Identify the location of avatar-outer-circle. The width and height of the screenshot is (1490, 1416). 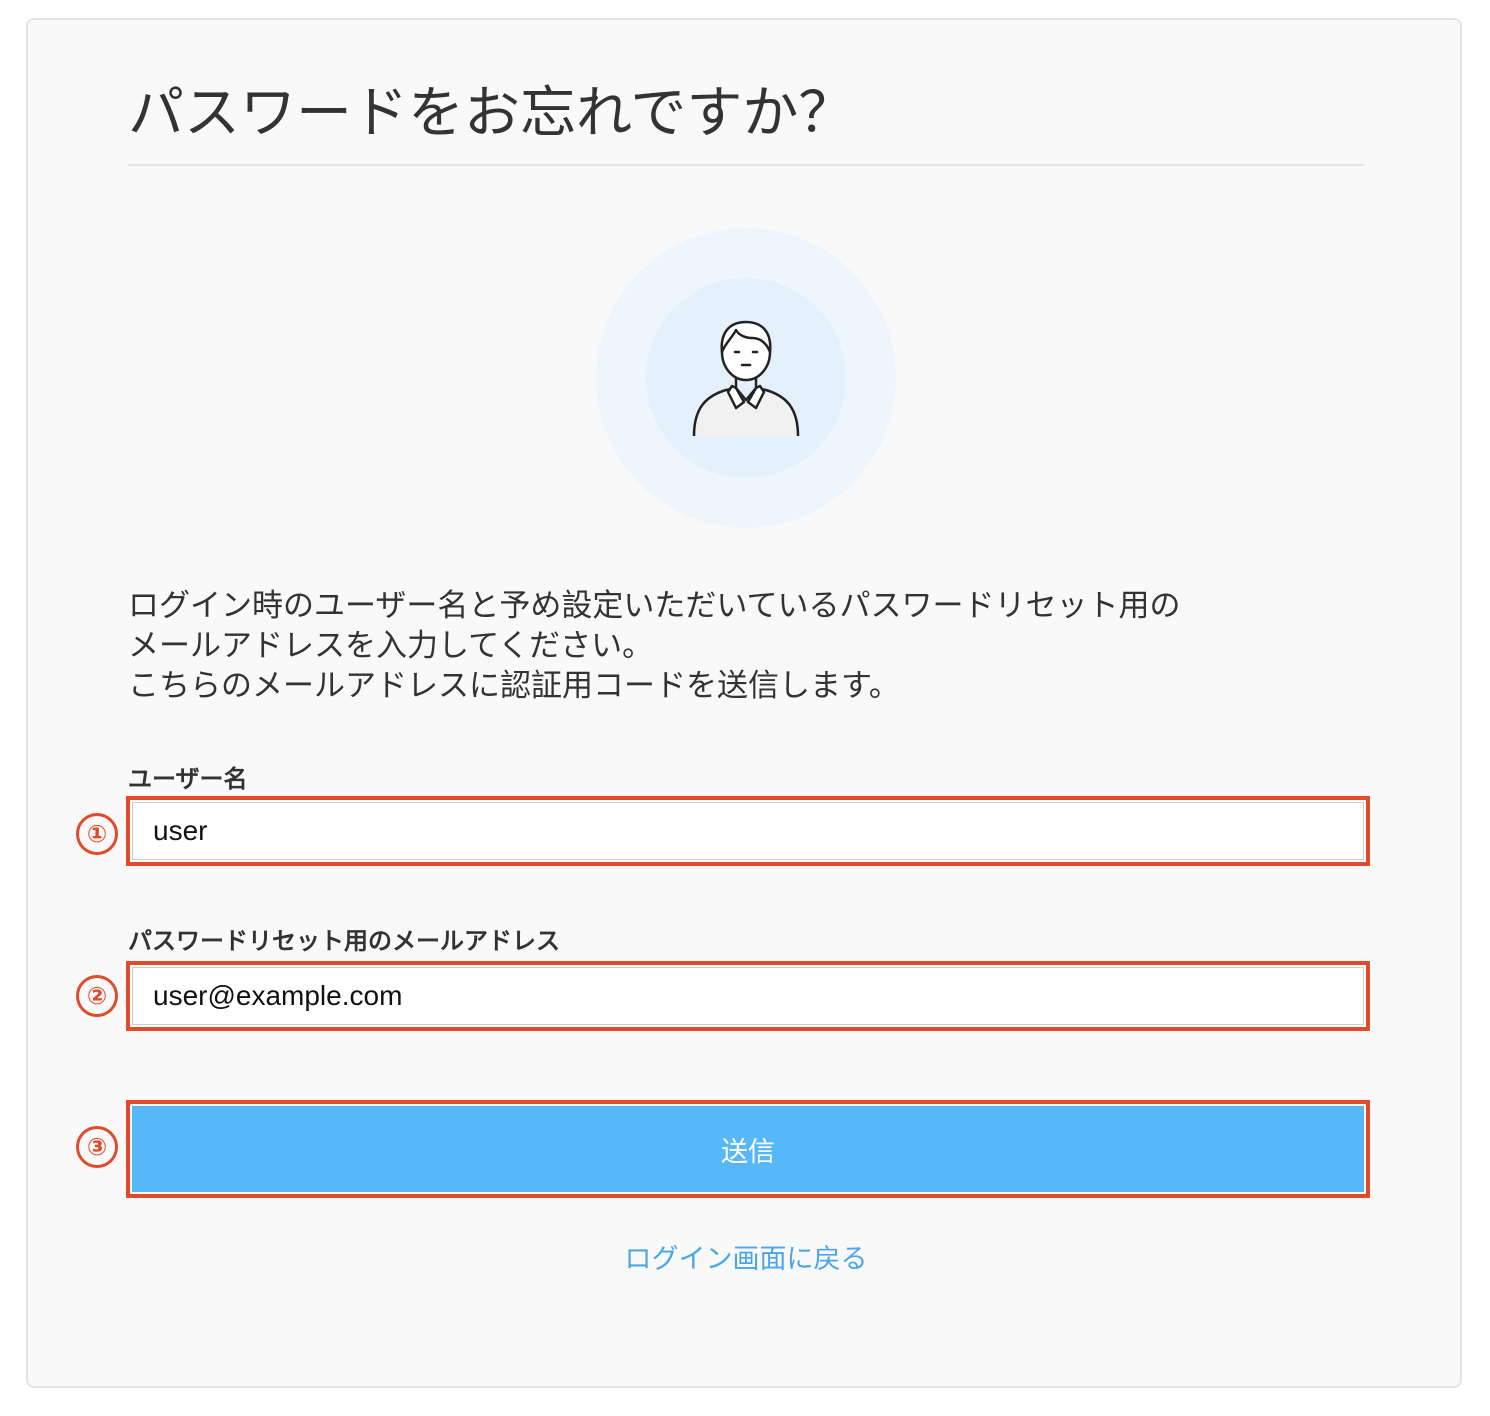
(746, 378).